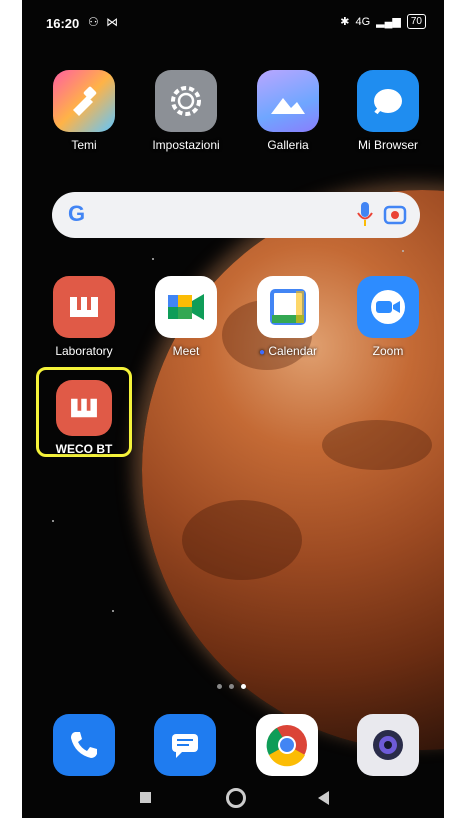  Describe the element at coordinates (84, 449) in the screenshot. I see `app-label: WECO BT` at that location.